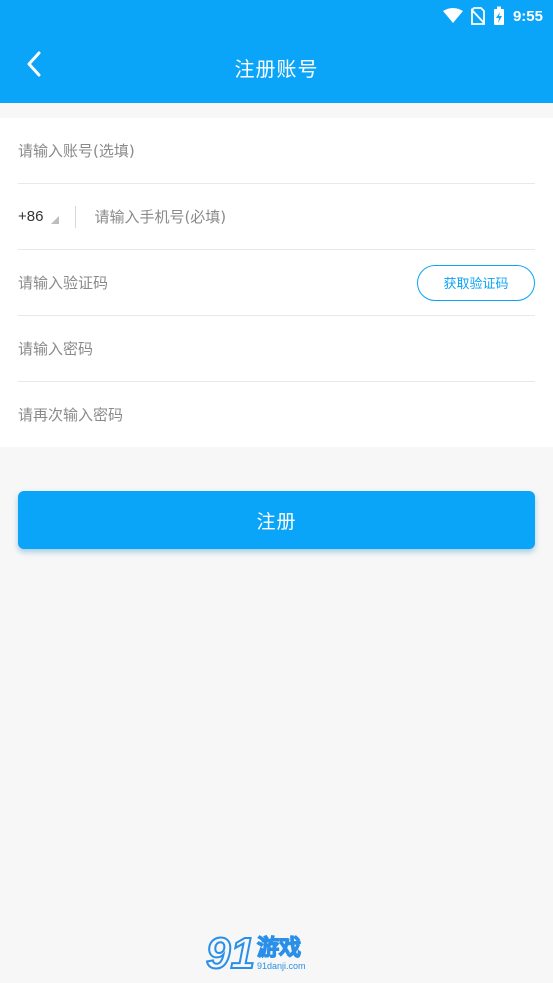 Image resolution: width=553 pixels, height=983 pixels. I want to click on page-title: 注册账号, so click(276, 69).